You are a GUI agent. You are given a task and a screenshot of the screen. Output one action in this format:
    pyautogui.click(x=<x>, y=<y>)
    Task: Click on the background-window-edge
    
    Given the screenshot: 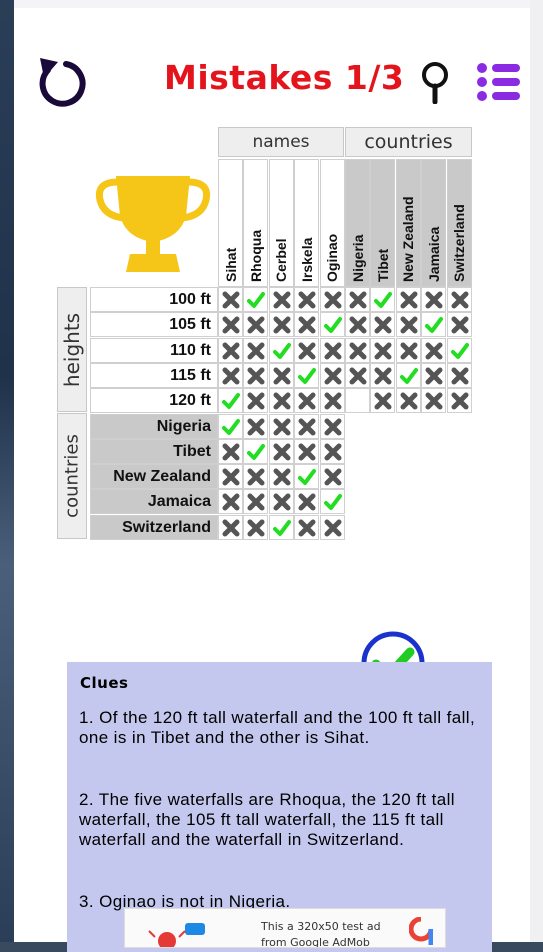 What is the action you would take?
    pyautogui.click(x=7, y=471)
    